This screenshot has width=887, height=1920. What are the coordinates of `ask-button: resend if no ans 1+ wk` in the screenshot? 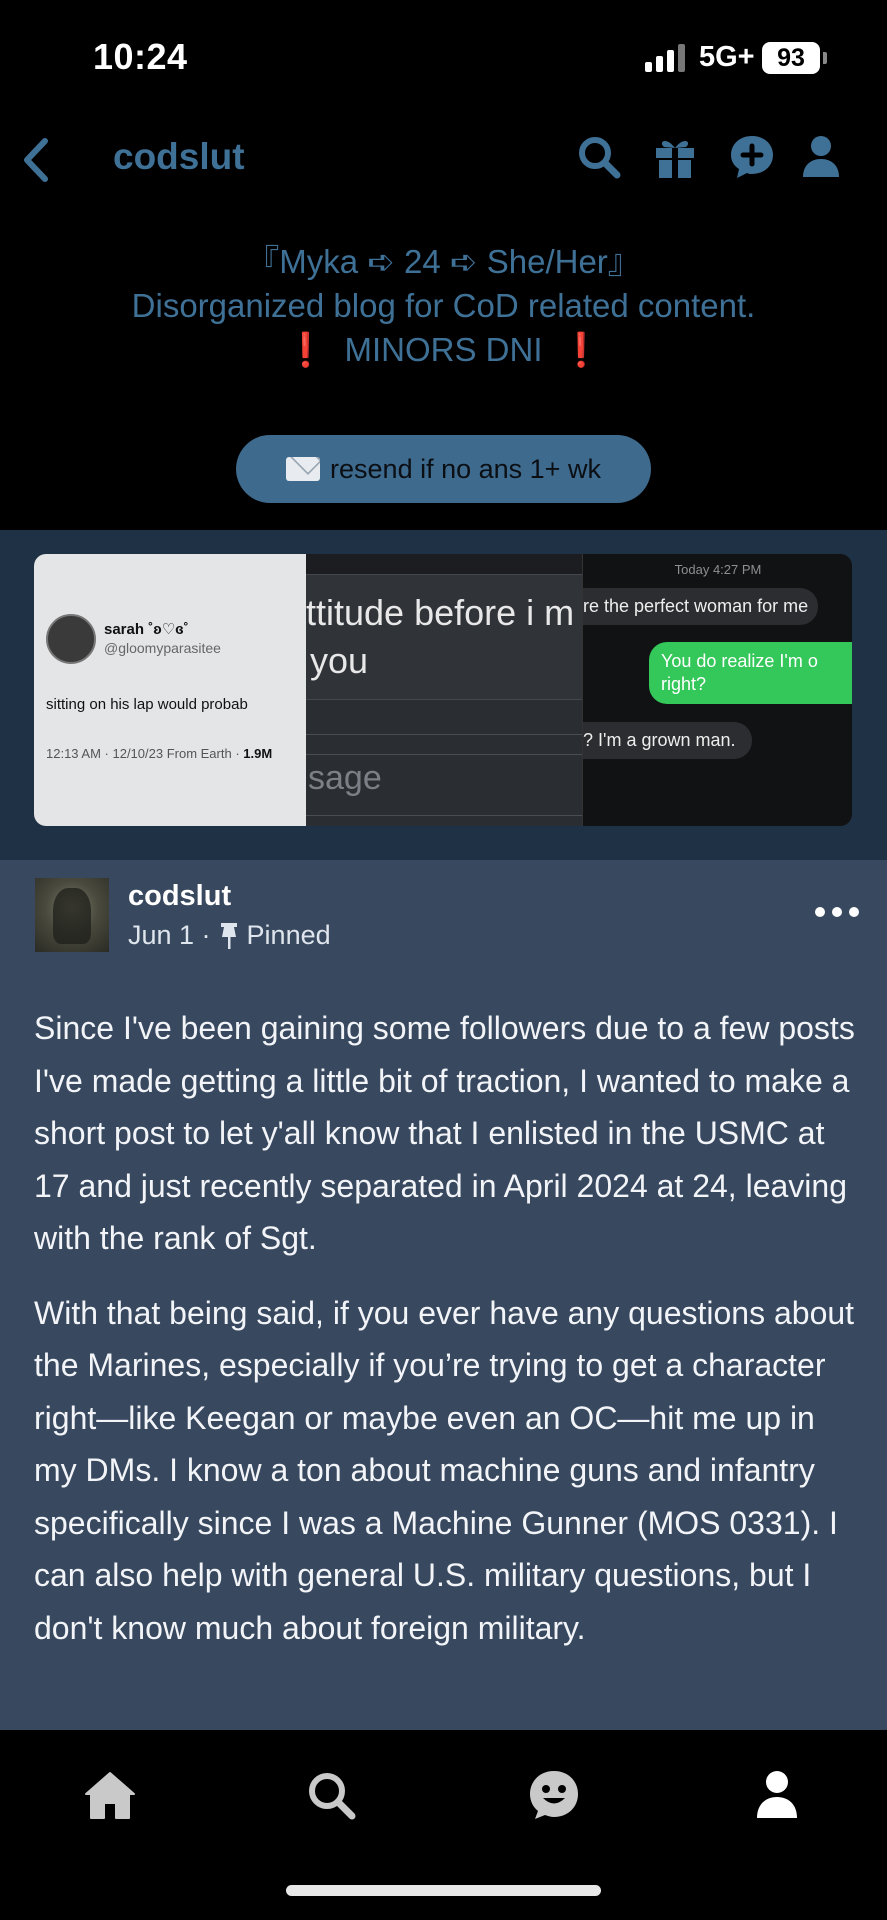 It's located at (443, 469).